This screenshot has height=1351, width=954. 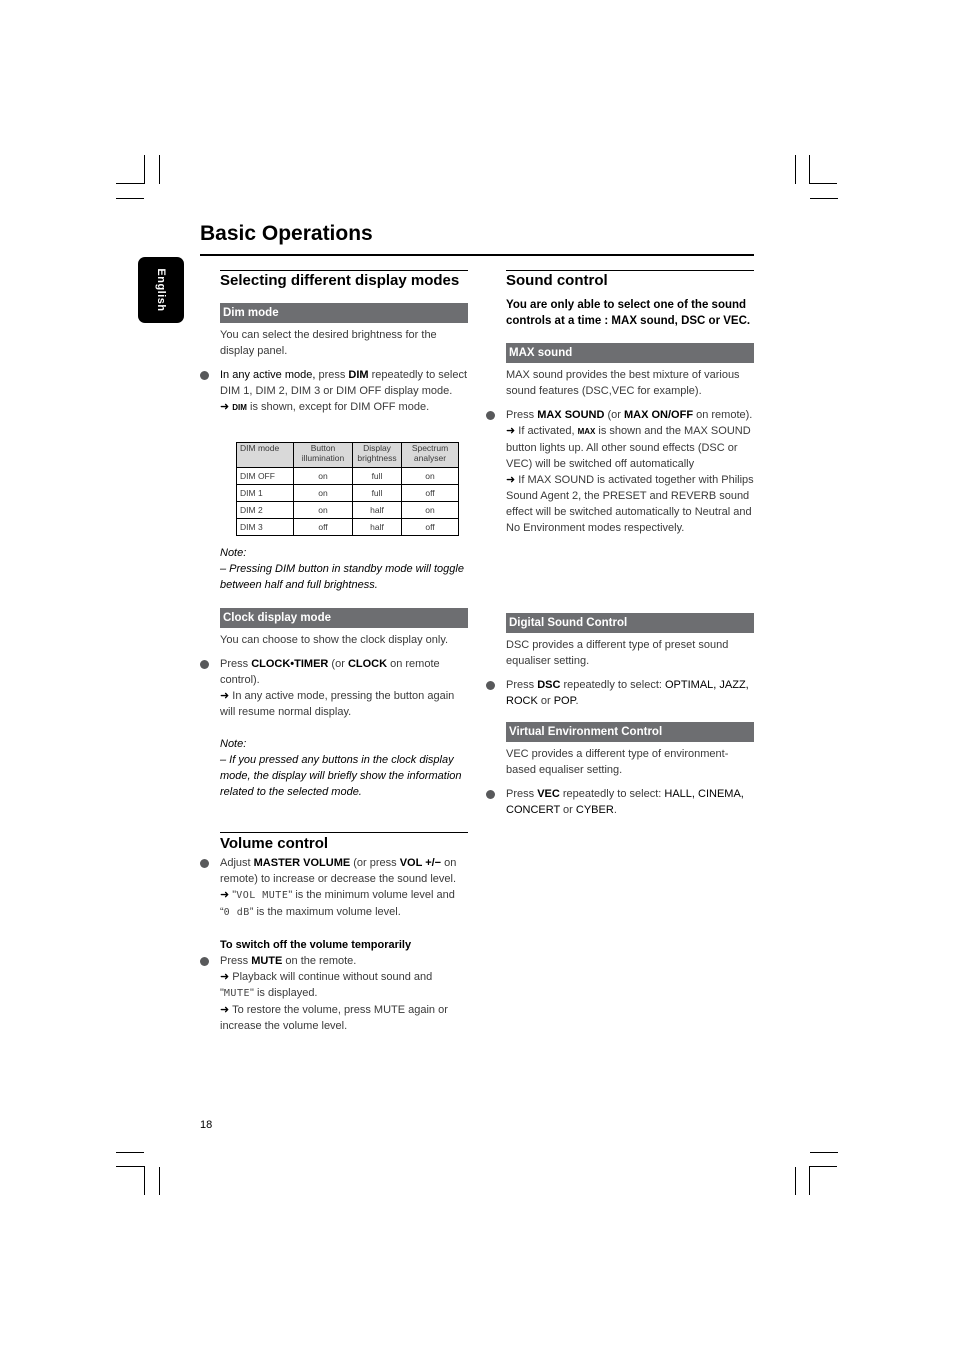 I want to click on dim-indicator: DIM, so click(x=239, y=407).